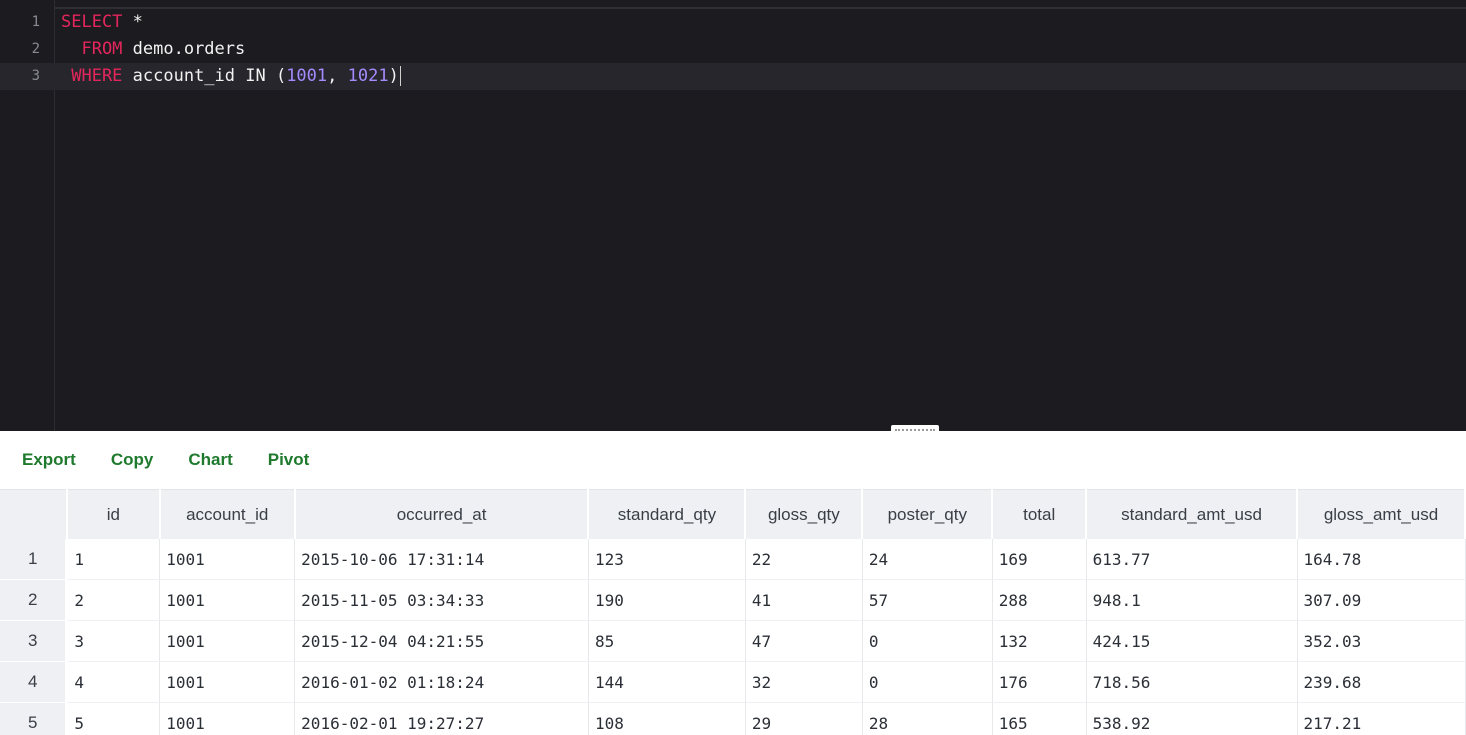 This screenshot has height=735, width=1466. Describe the element at coordinates (441, 682) in the screenshot. I see `table-cell: 2016-01-02 01:18:24` at that location.